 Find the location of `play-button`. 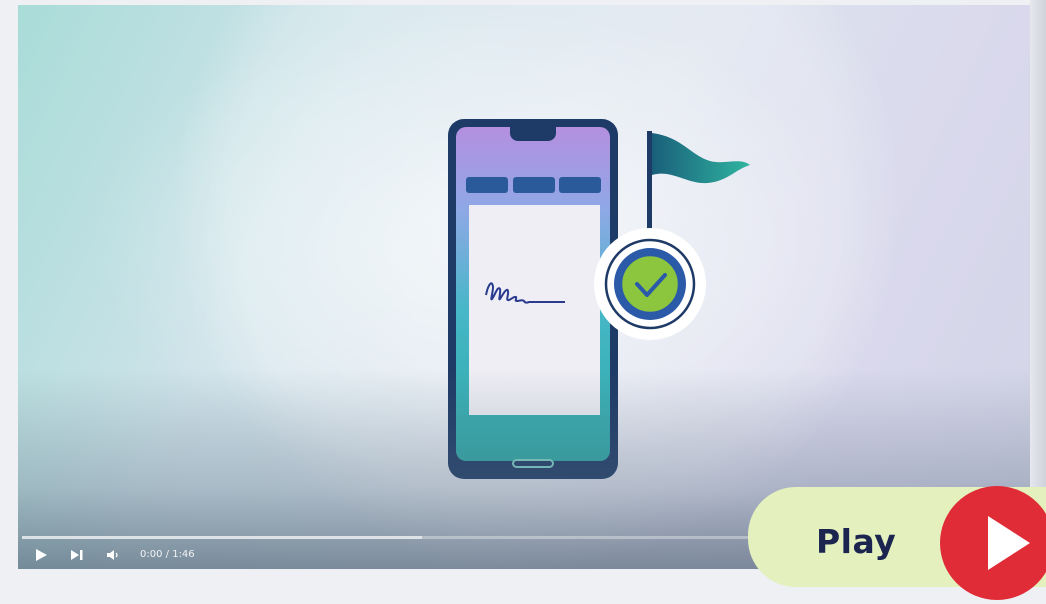

play-button is located at coordinates (41, 555).